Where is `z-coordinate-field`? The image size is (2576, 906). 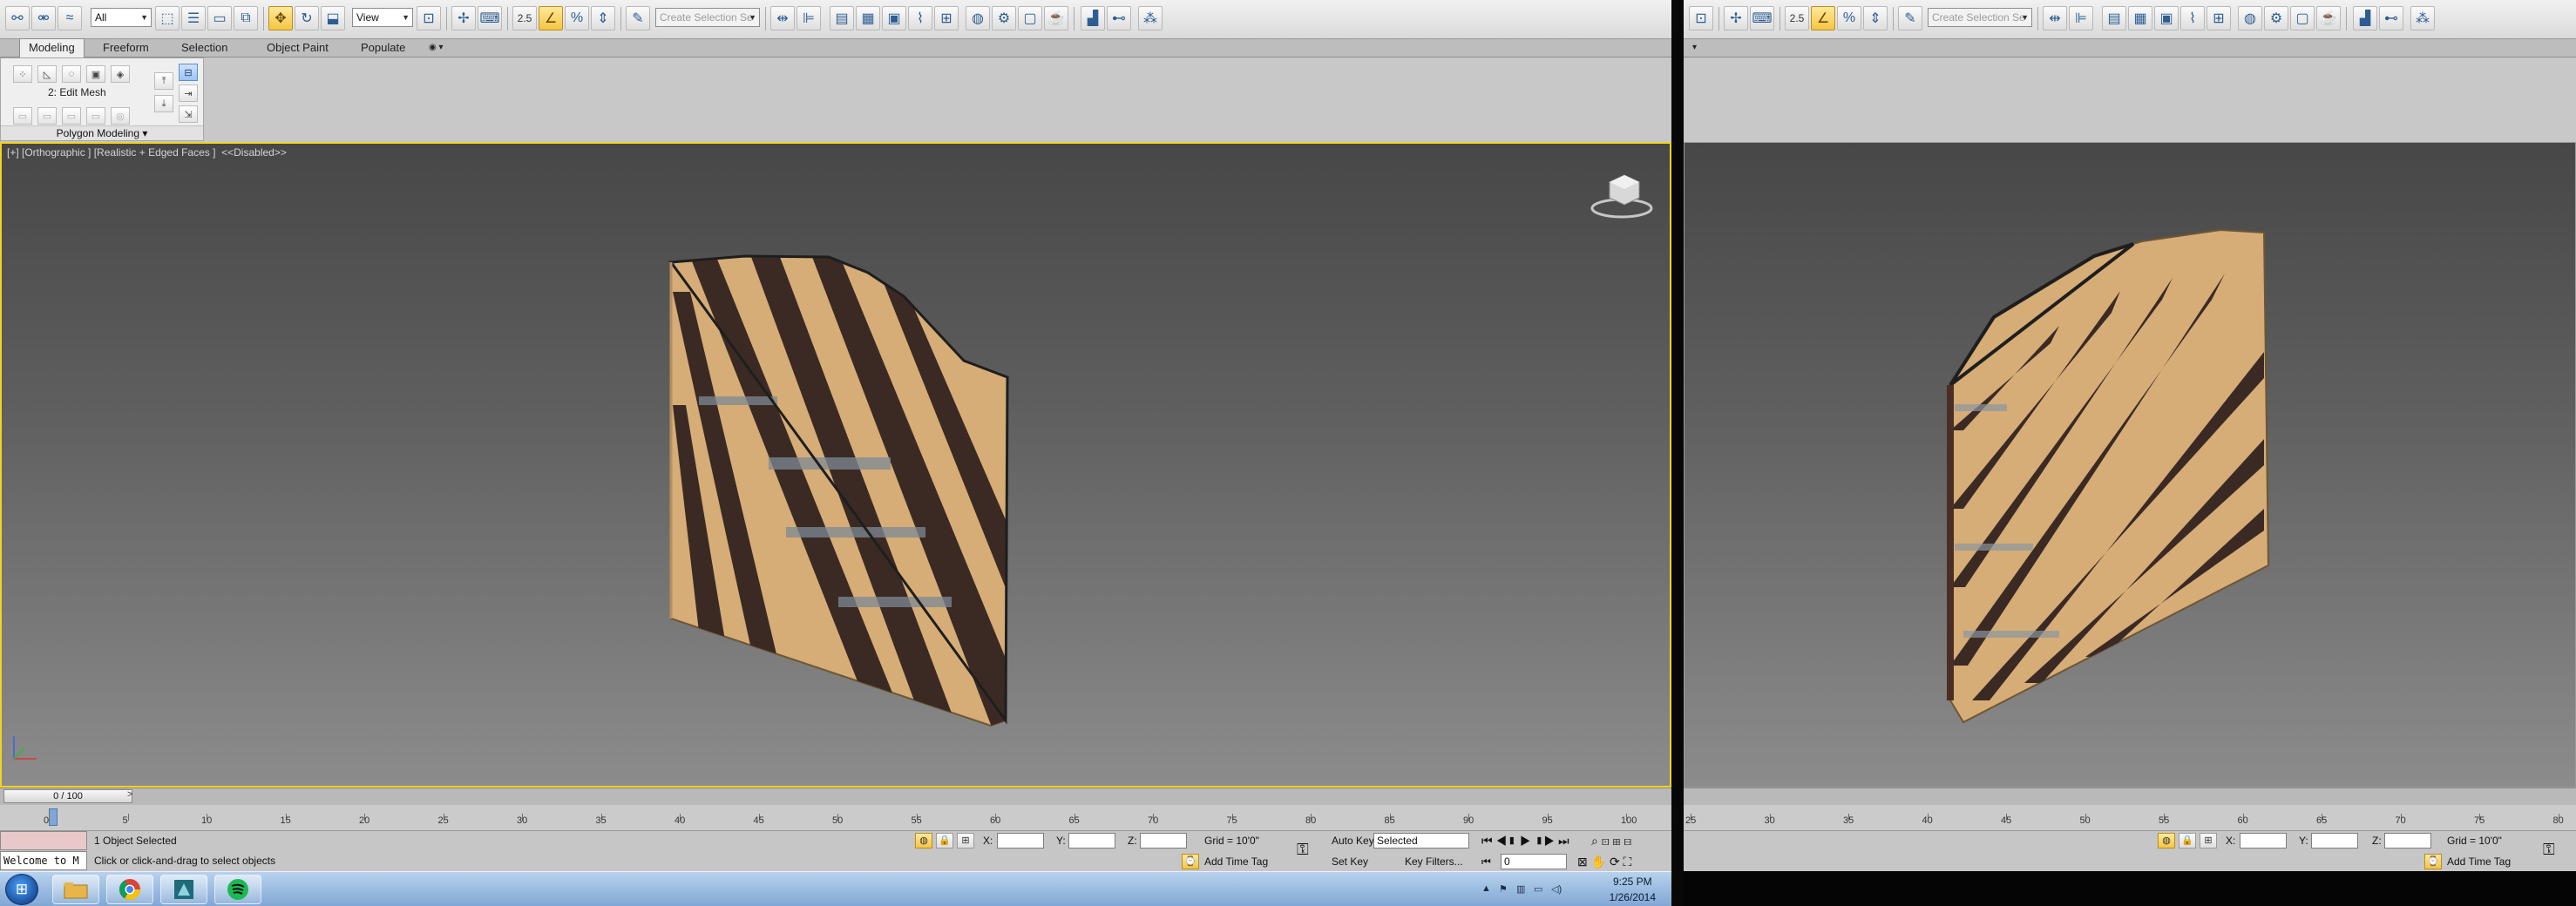 z-coordinate-field is located at coordinates (1163, 841).